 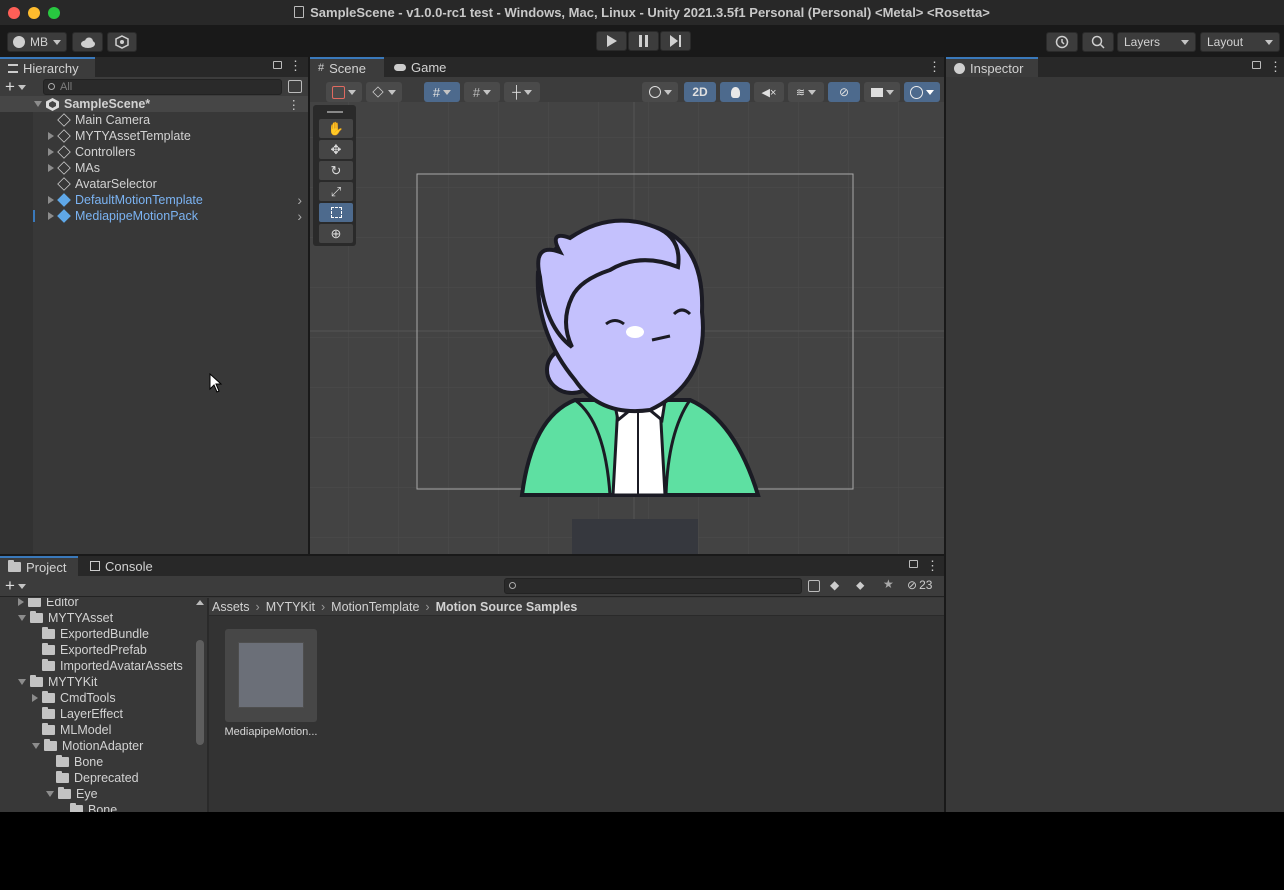 I want to click on increment-snap-dropdown: #, so click(x=482, y=92).